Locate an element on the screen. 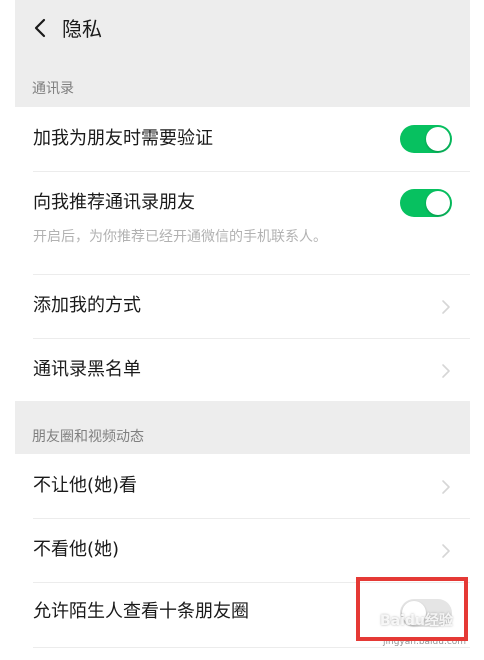 Image resolution: width=484 pixels, height=660 pixels. row-hide-their-posts: 不看他(她) is located at coordinates (242, 550).